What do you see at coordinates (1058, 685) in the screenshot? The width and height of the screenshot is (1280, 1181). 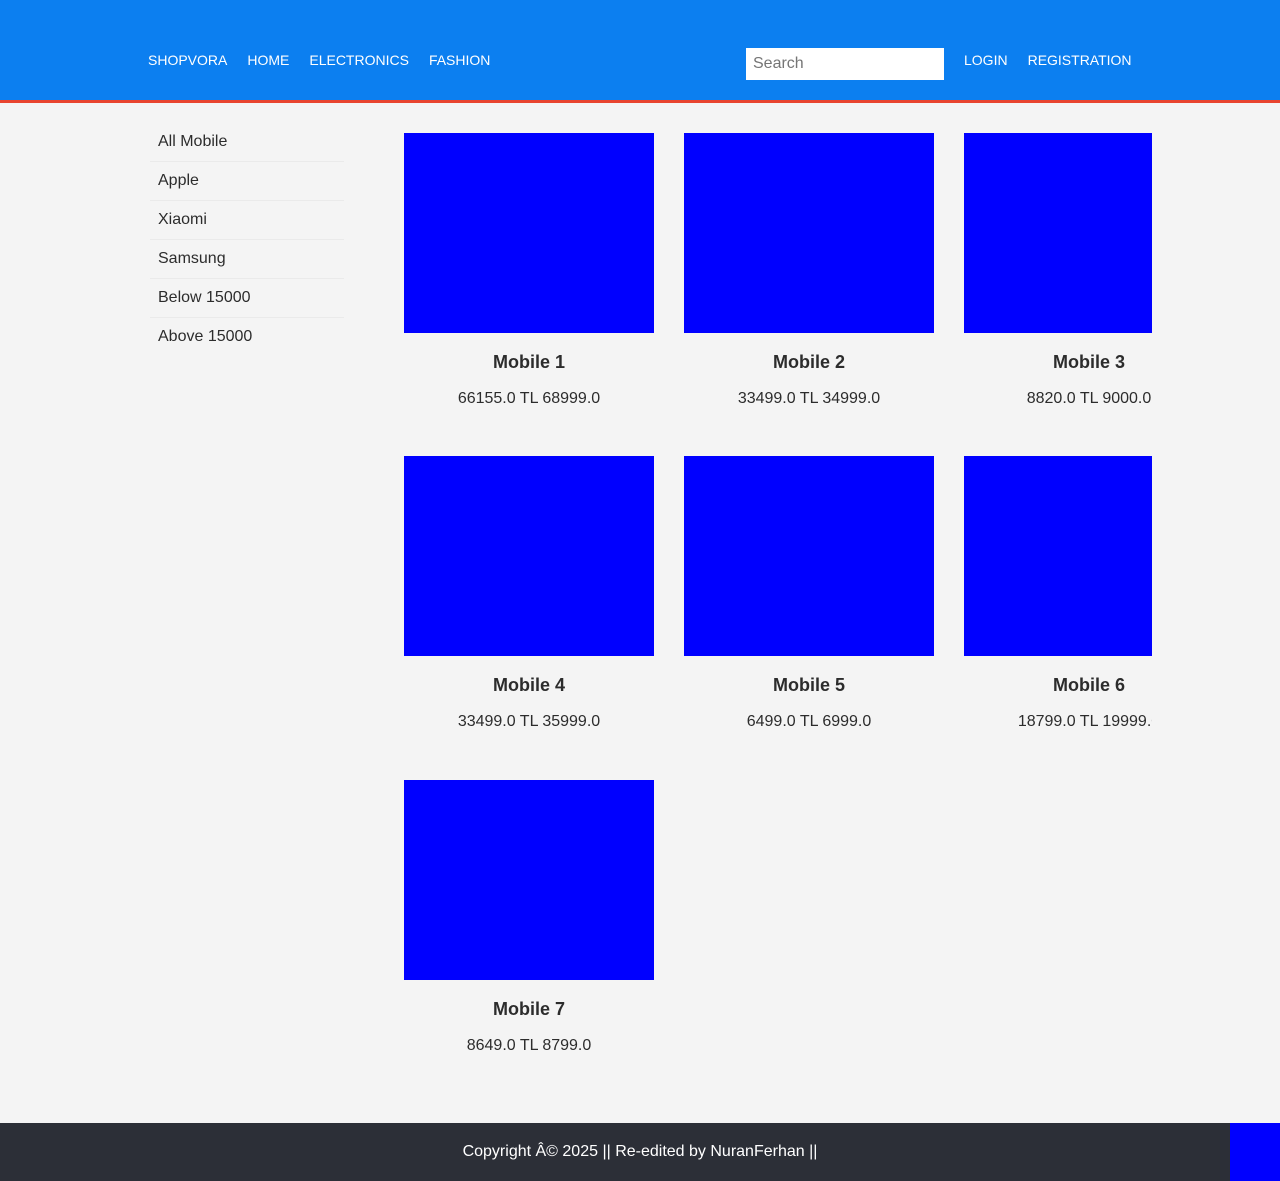 I see `product-title: Mobile 6` at bounding box center [1058, 685].